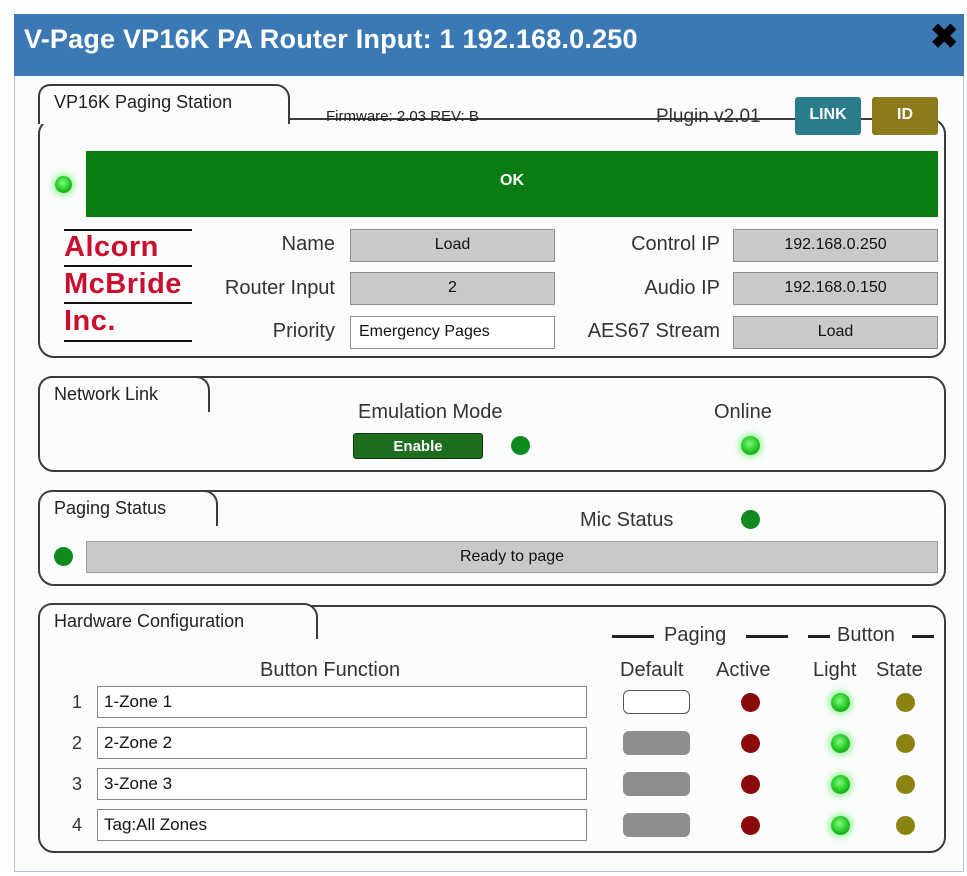 Image resolution: width=967 pixels, height=876 pixels. What do you see at coordinates (682, 288) in the screenshot?
I see `audio-ip-label: Audio IP` at bounding box center [682, 288].